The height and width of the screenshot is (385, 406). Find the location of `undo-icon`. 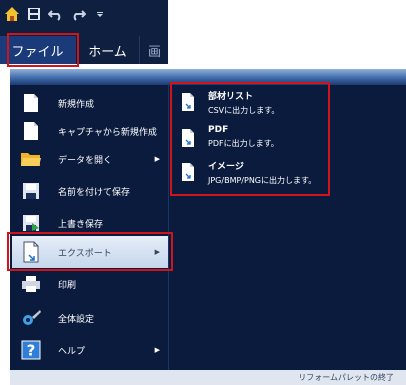

undo-icon is located at coordinates (56, 14).